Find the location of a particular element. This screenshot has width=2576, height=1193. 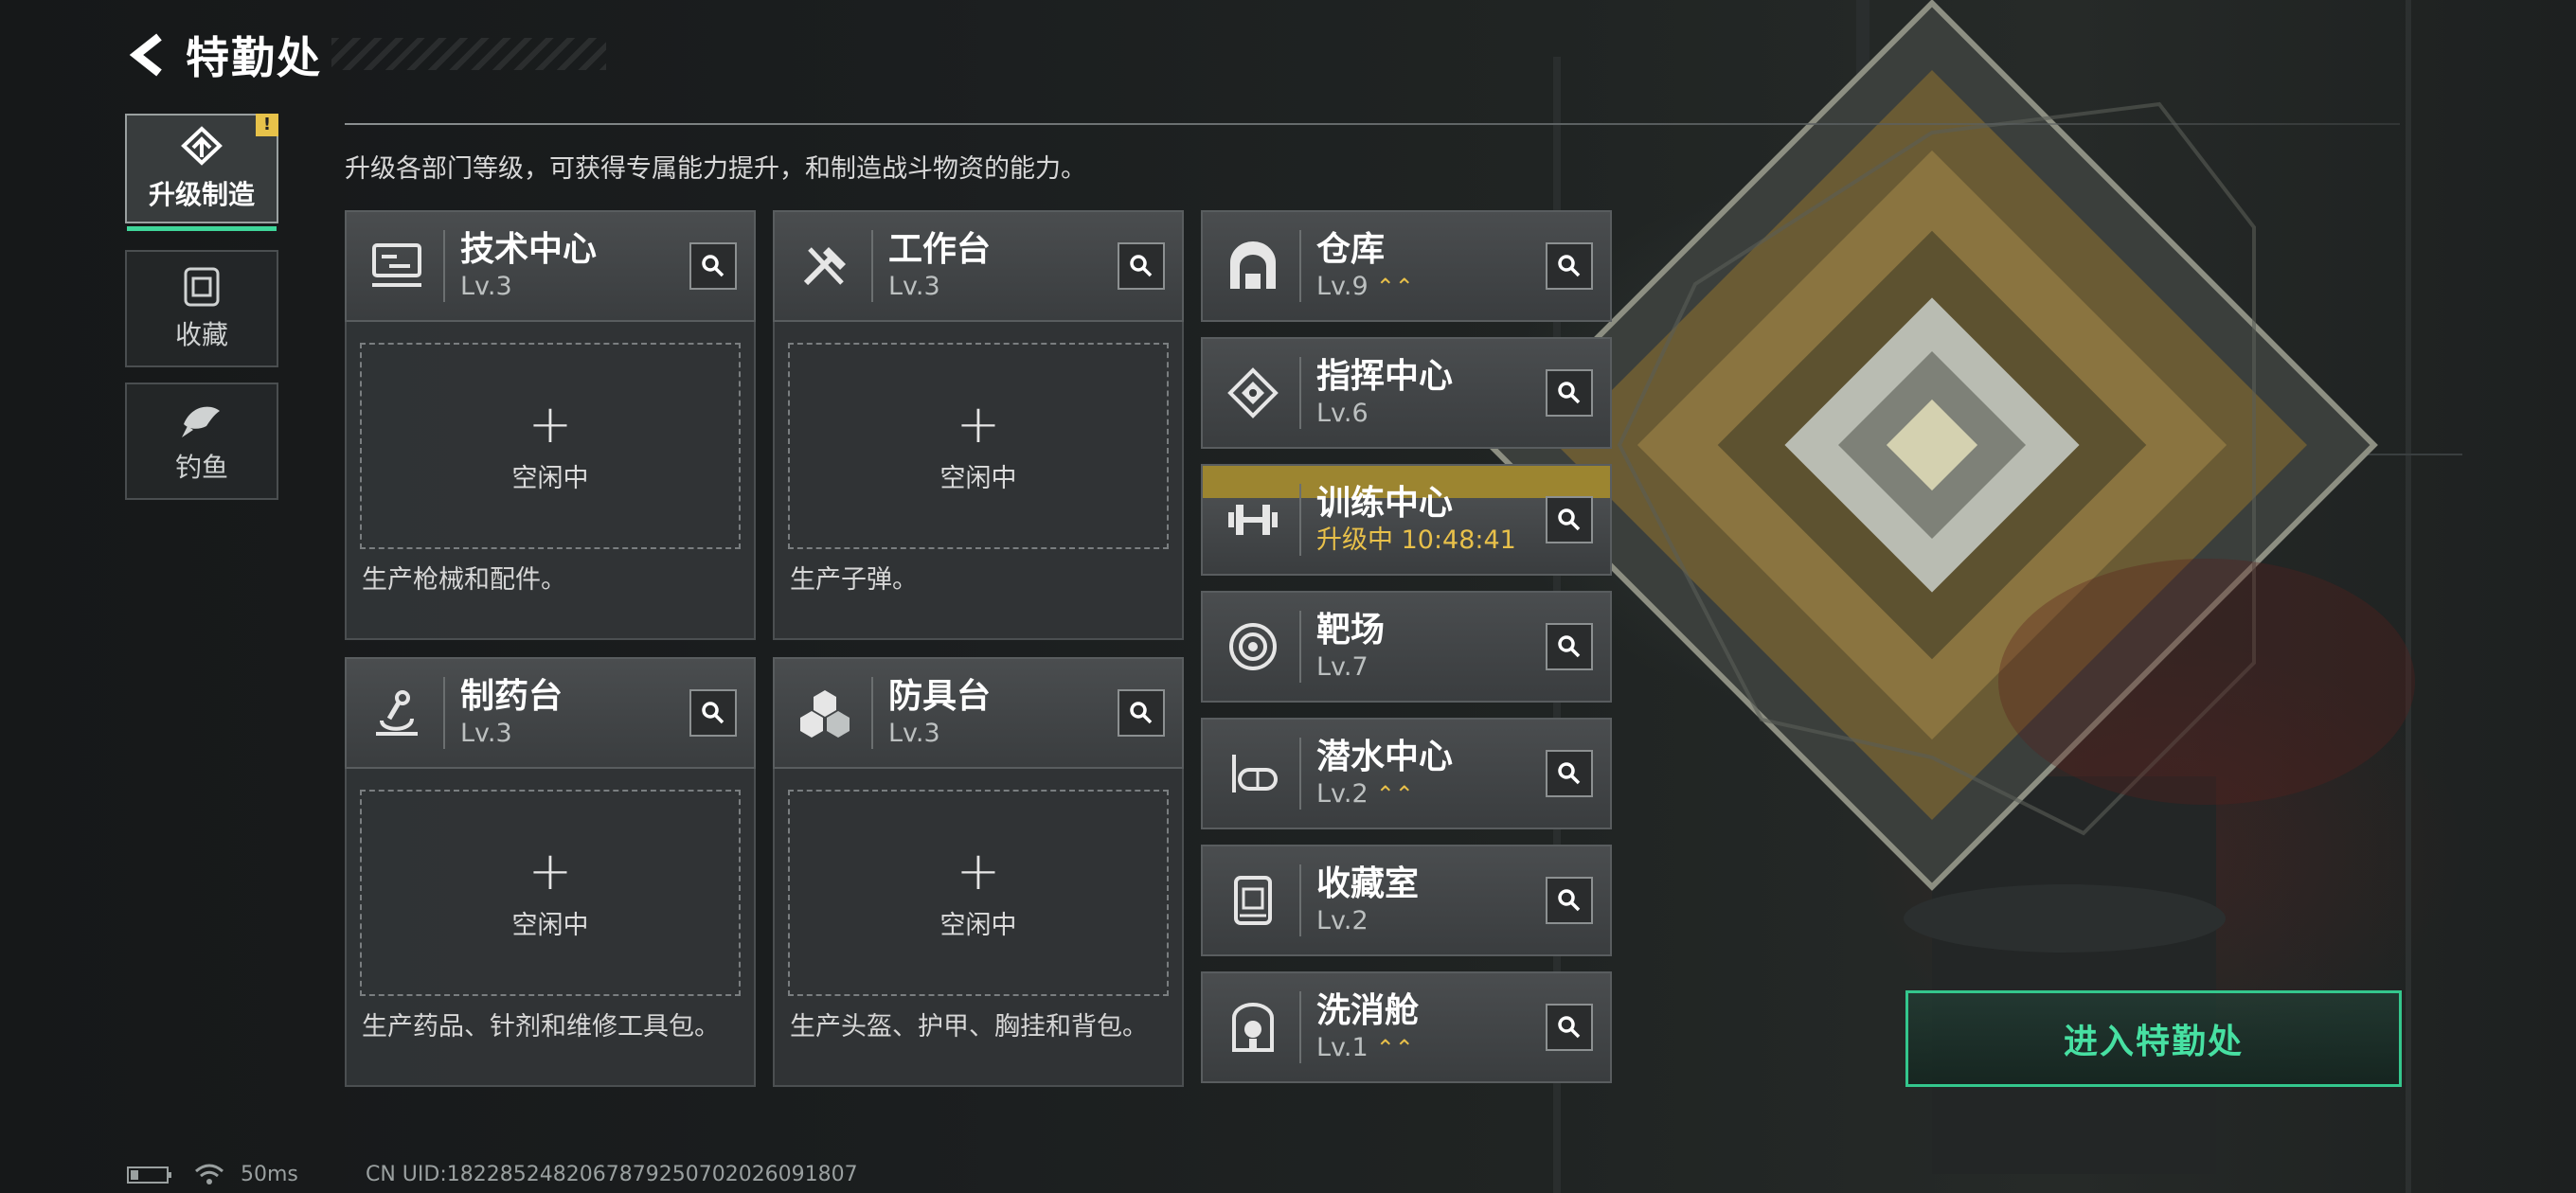

collection-capsule-icon is located at coordinates (202, 287).